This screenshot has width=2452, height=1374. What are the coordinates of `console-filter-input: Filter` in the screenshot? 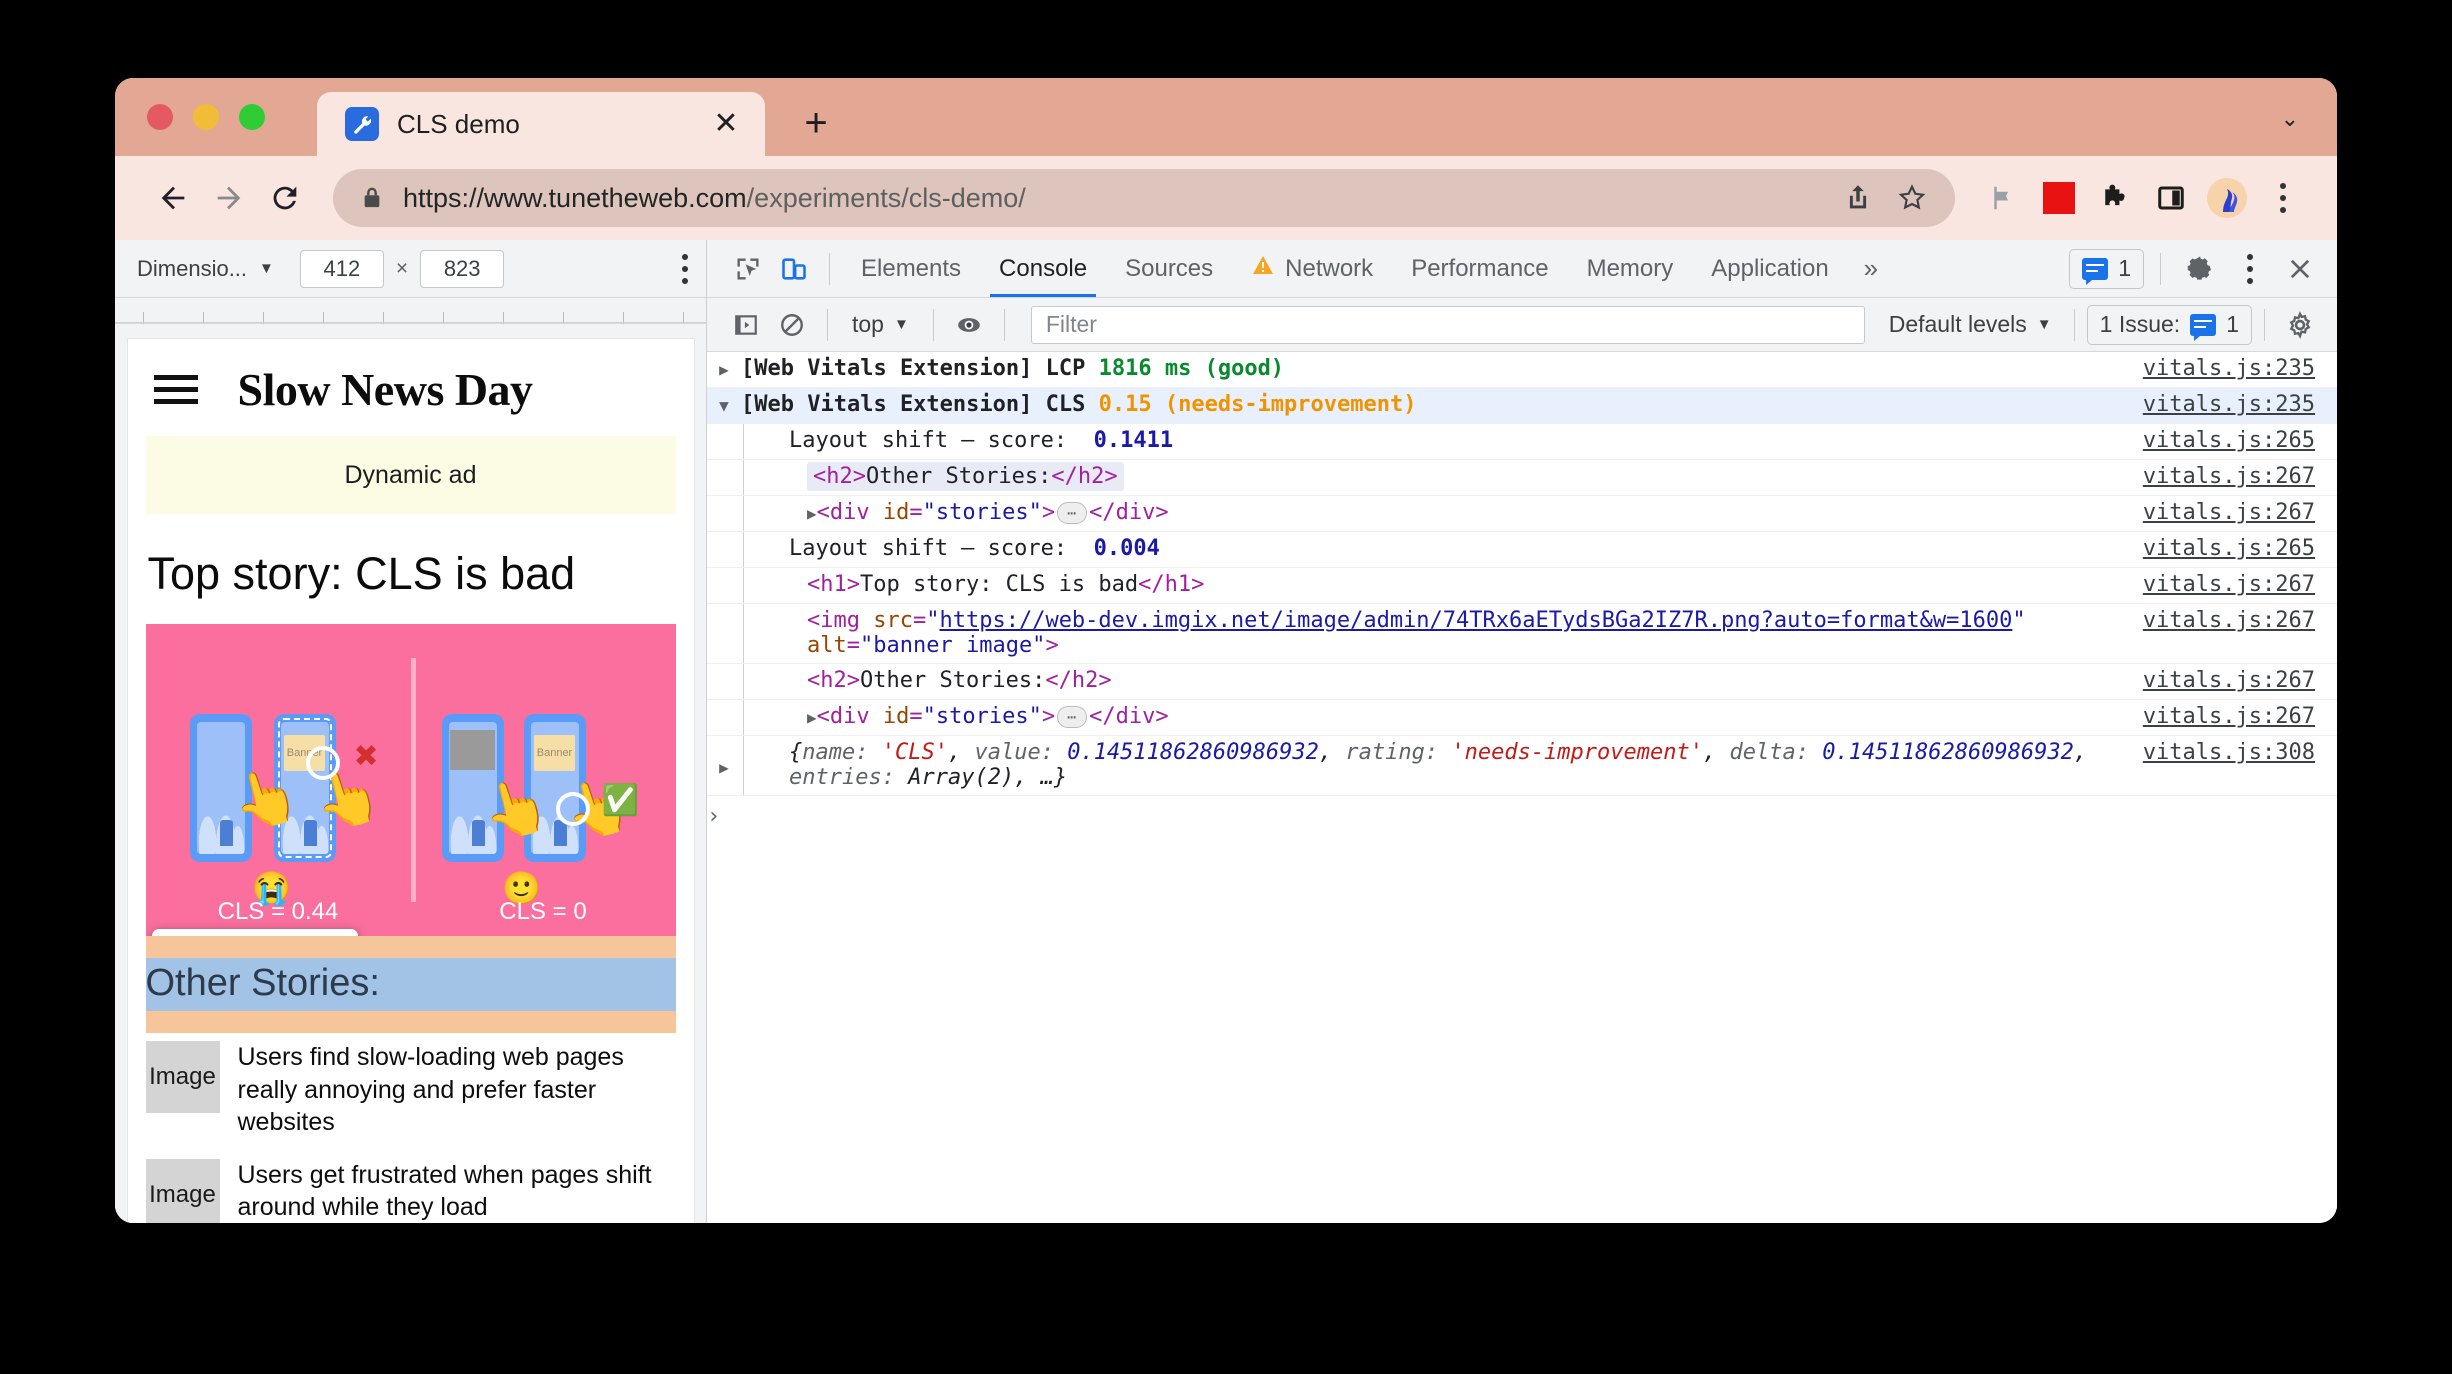 It's located at (1447, 324).